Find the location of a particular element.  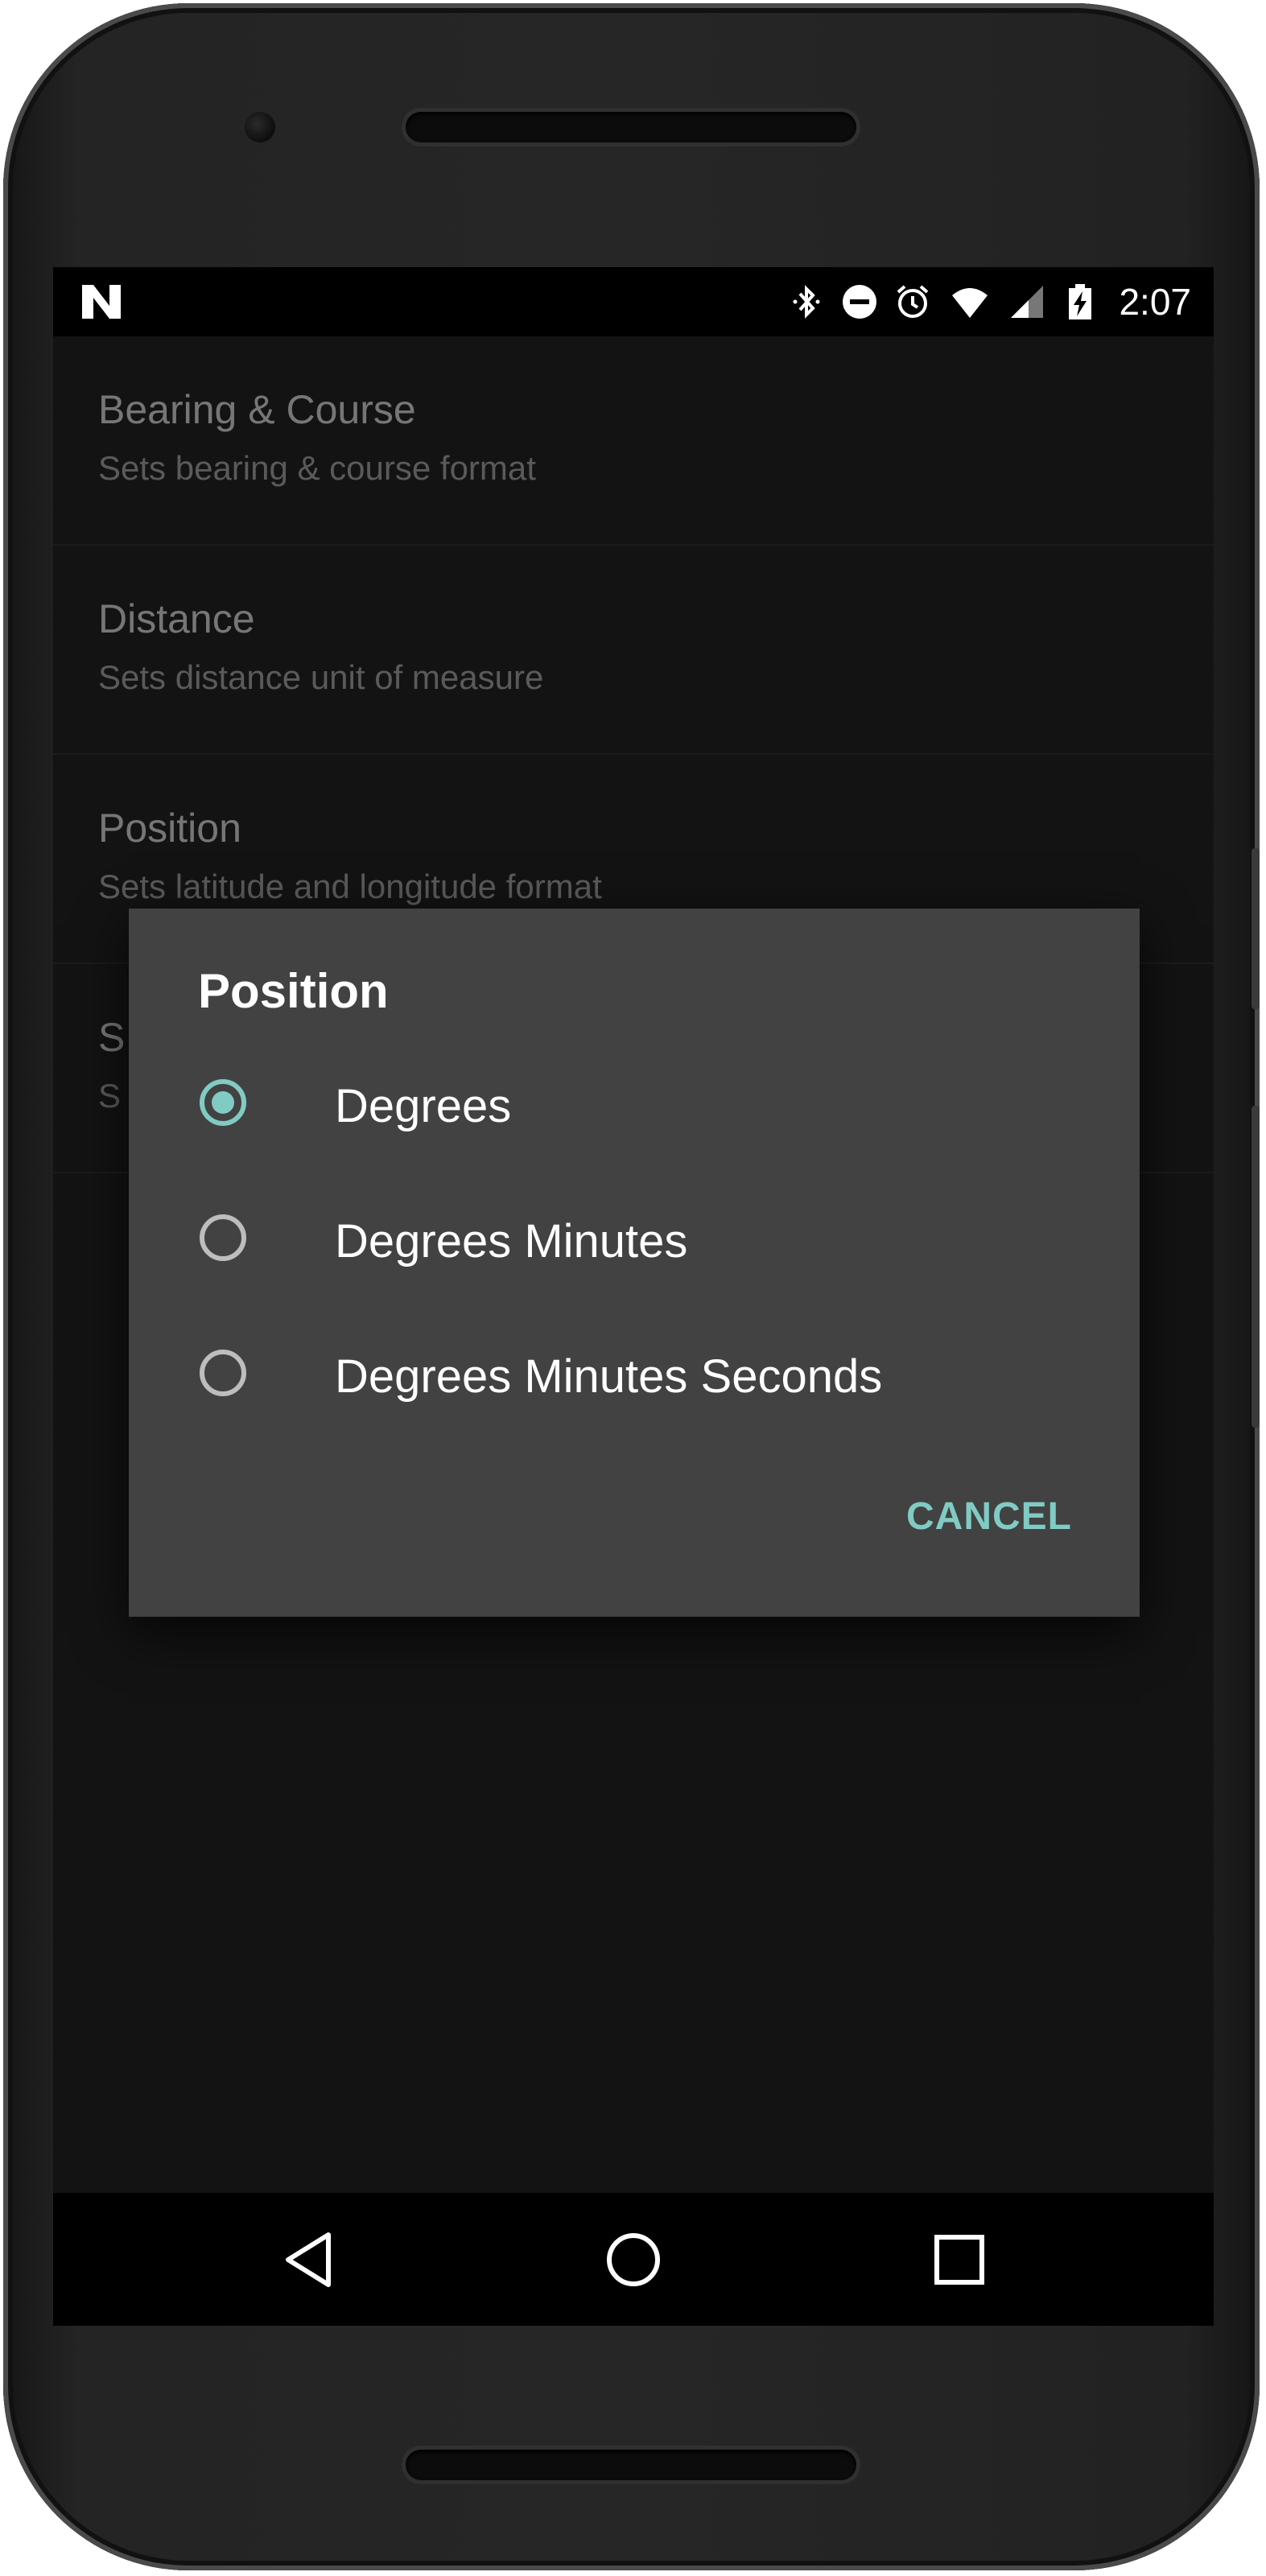

option-degrees-minutes-seconds: Degrees Minutes Seconds is located at coordinates (634, 1374).